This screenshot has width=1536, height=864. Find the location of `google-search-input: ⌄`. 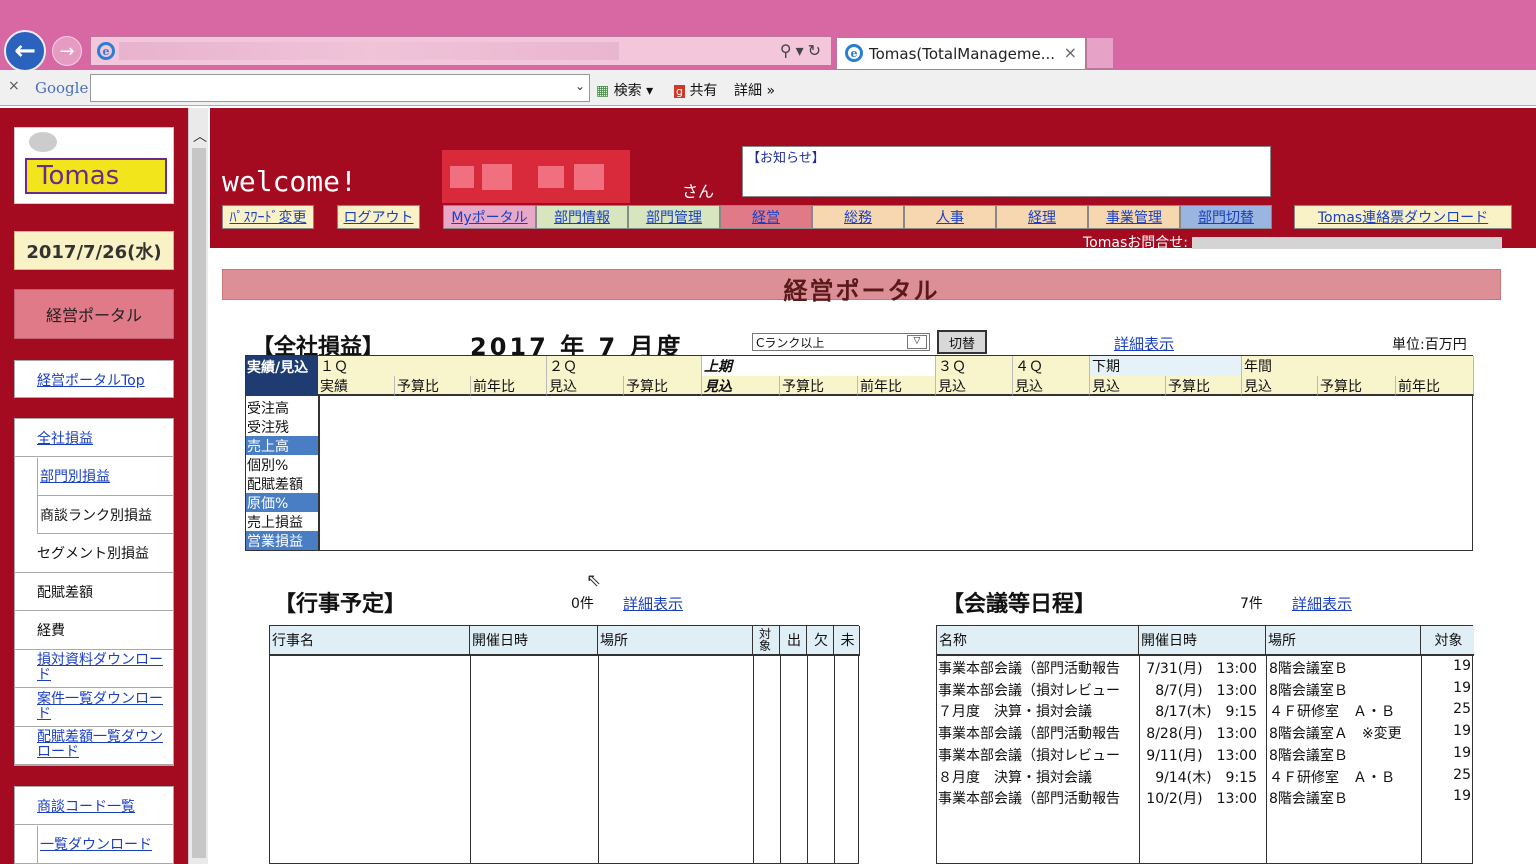

google-search-input: ⌄ is located at coordinates (340, 88).